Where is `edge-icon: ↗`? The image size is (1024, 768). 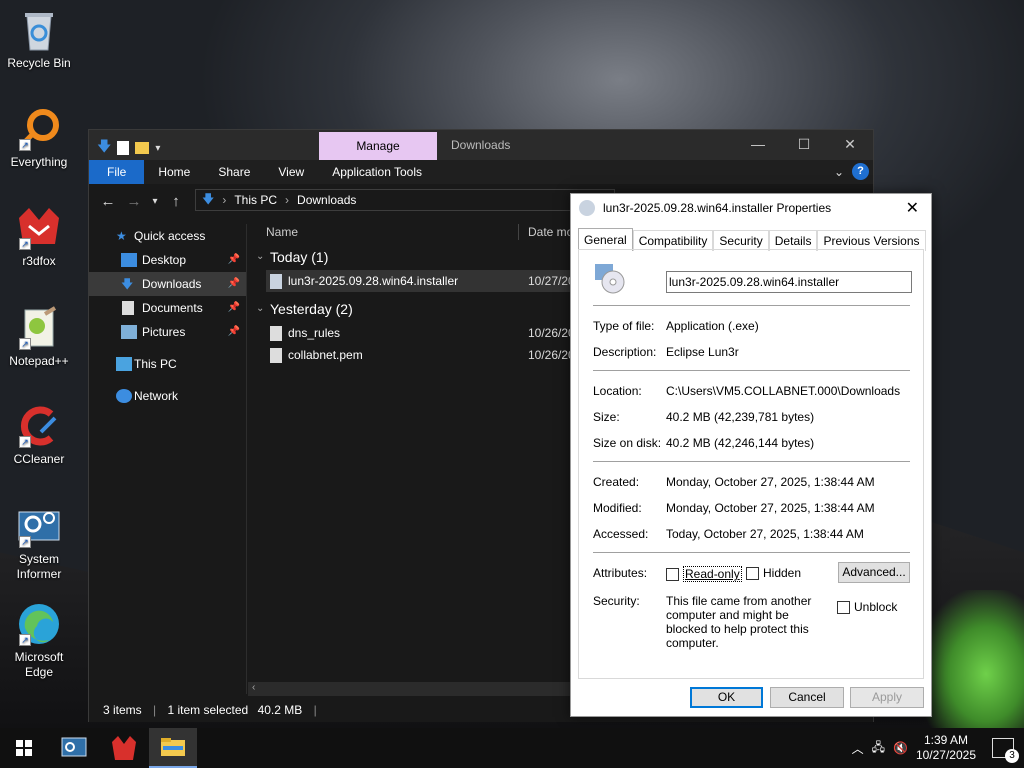 edge-icon: ↗ is located at coordinates (39, 624).